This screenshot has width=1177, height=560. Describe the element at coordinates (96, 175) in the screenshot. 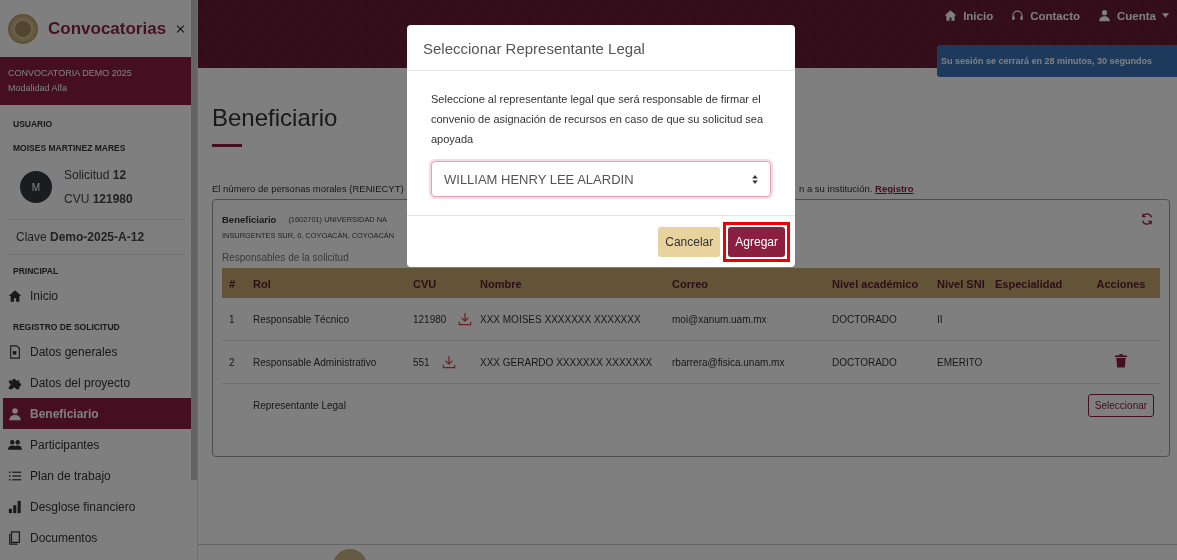

I see `request-number: Solicitud 12` at that location.